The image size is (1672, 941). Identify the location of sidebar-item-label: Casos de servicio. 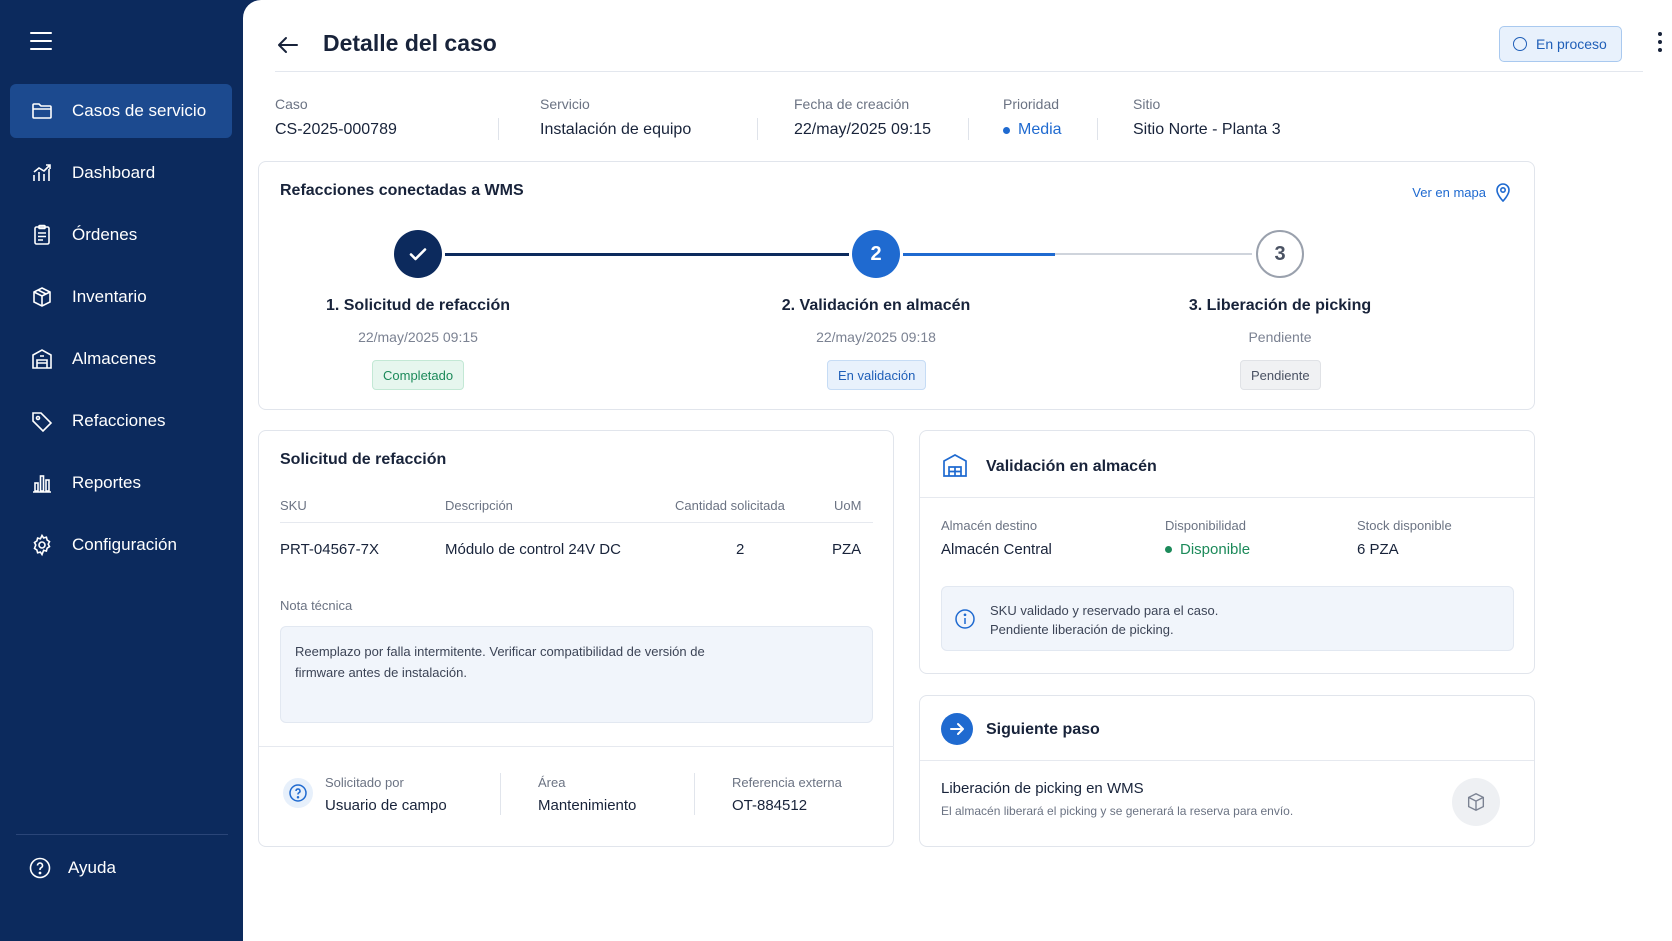
(139, 110).